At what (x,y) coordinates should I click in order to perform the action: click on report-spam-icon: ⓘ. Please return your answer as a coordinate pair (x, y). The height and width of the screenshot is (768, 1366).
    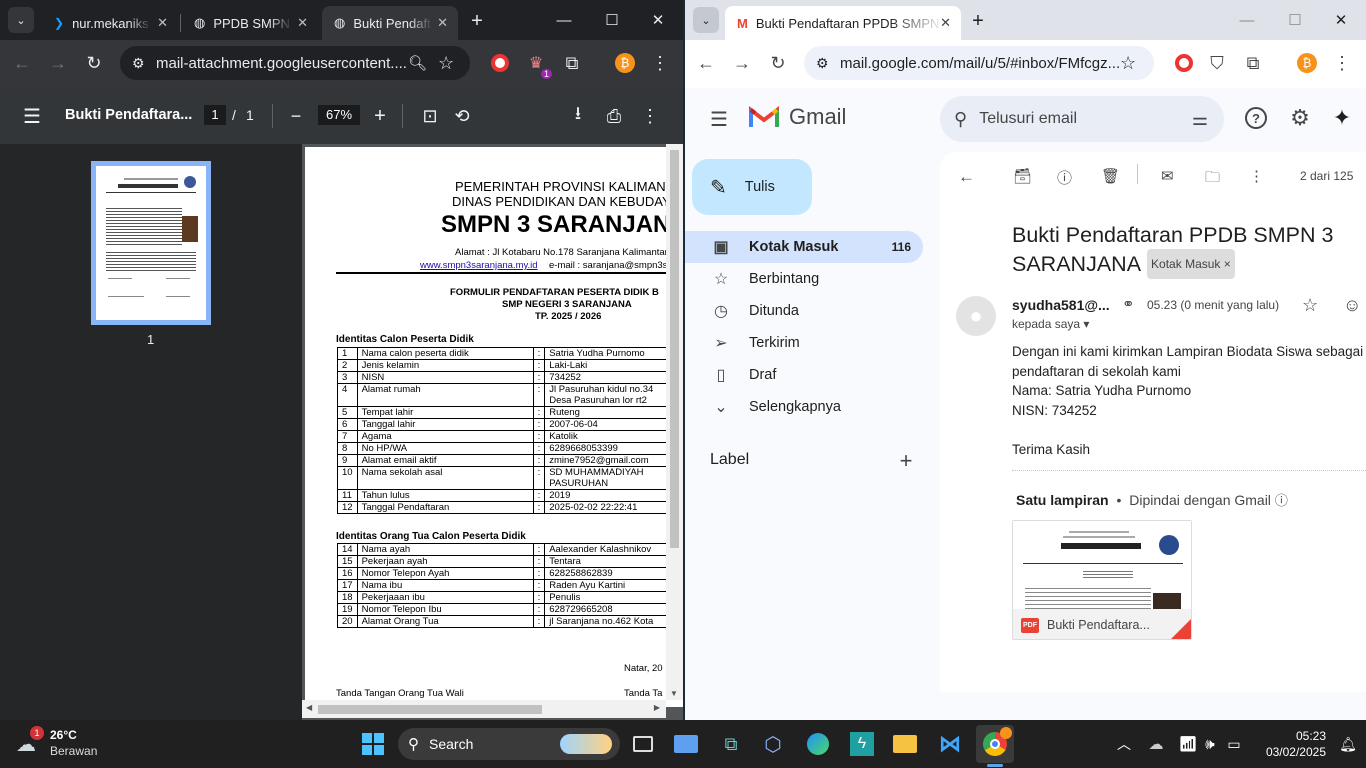
    Looking at the image, I should click on (1064, 177).